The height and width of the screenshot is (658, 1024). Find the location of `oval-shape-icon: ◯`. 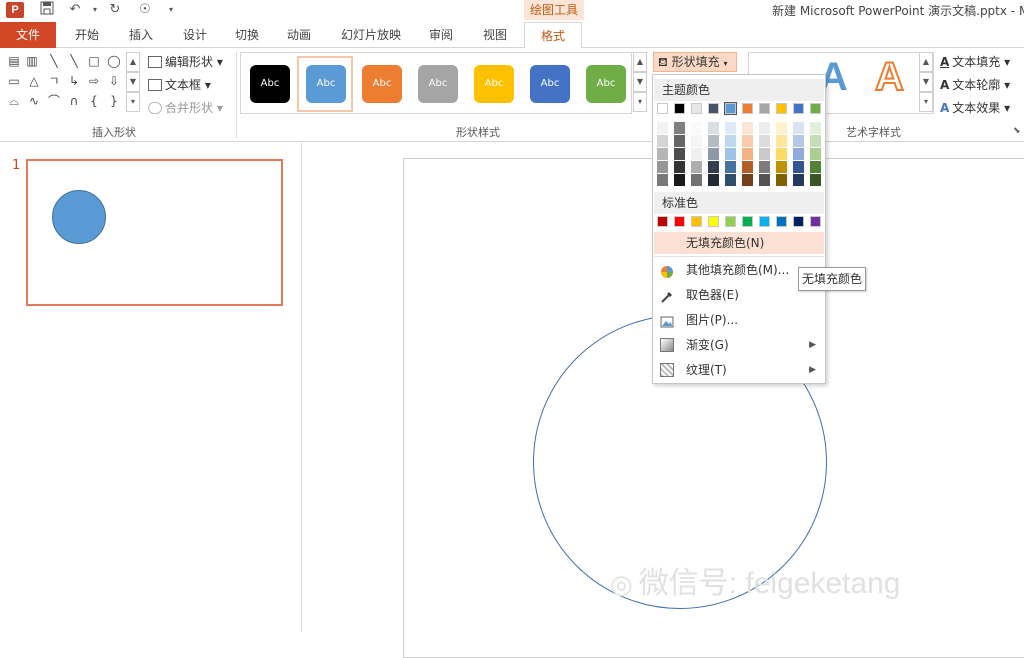

oval-shape-icon: ◯ is located at coordinates (114, 61).